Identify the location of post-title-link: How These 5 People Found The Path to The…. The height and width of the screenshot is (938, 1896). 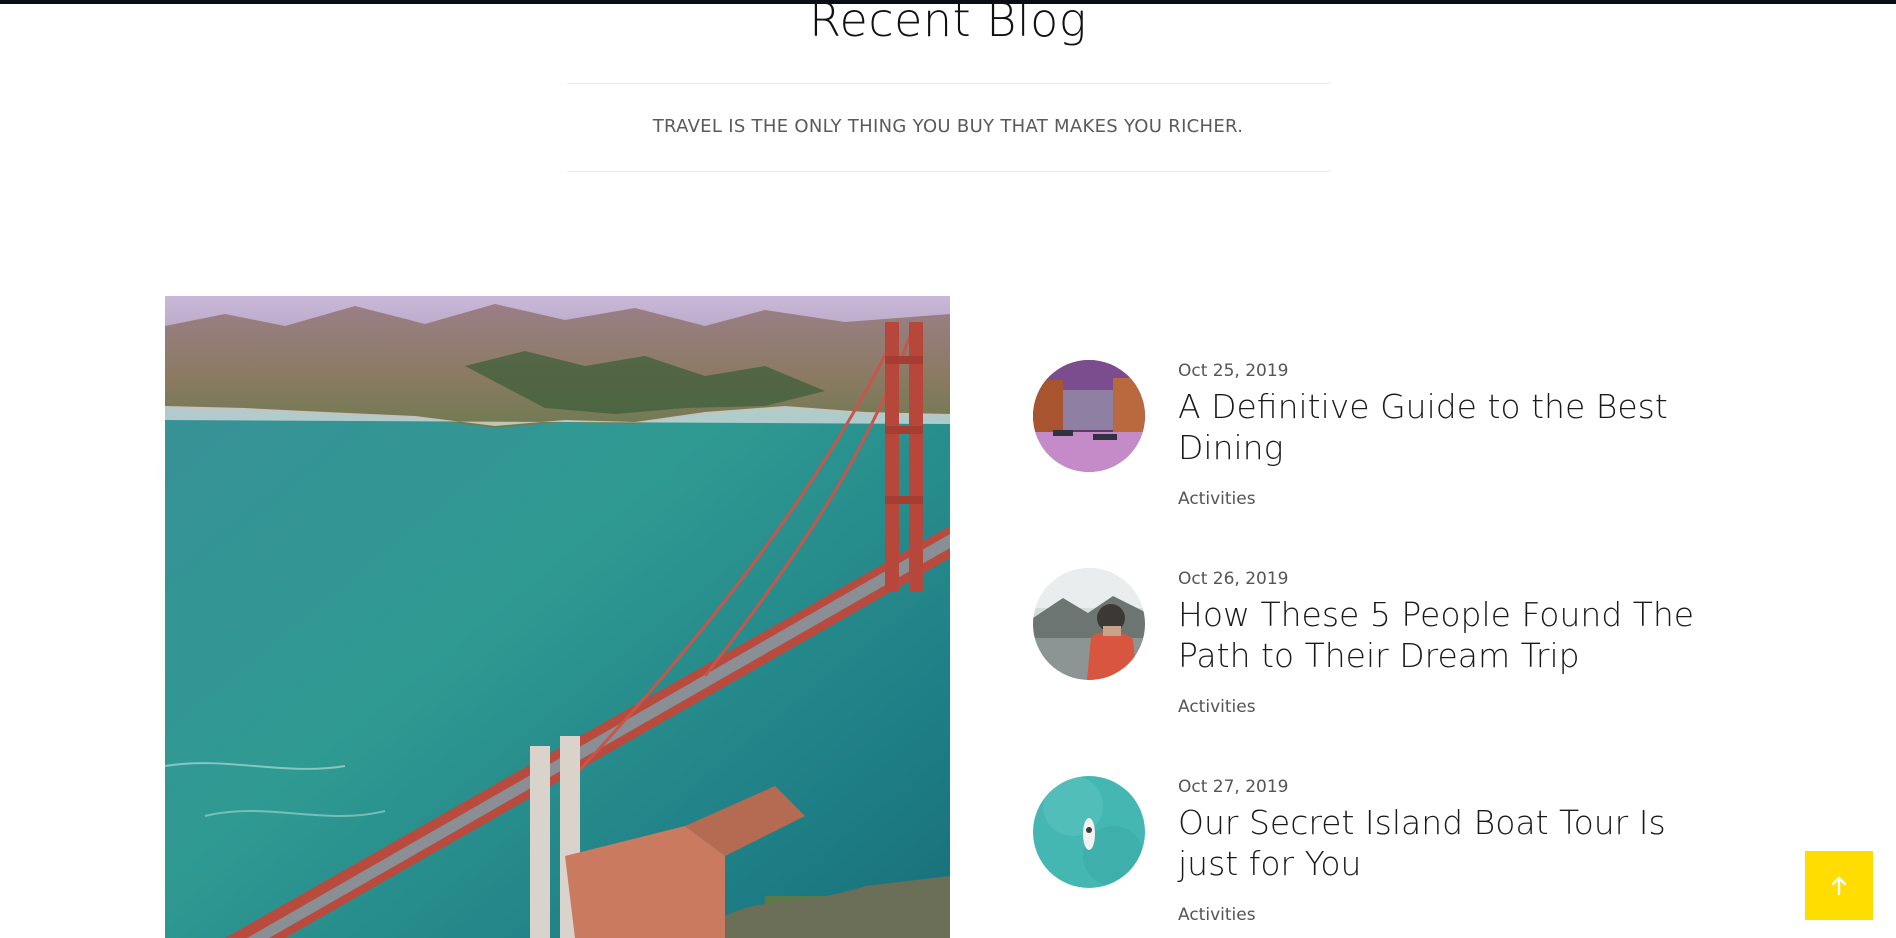
(1436, 635).